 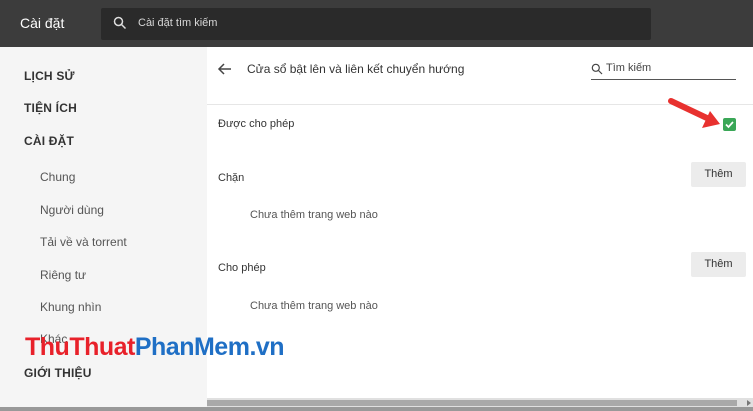 I want to click on sidebar-item-downloads: Tải về và torrent, so click(x=83, y=242).